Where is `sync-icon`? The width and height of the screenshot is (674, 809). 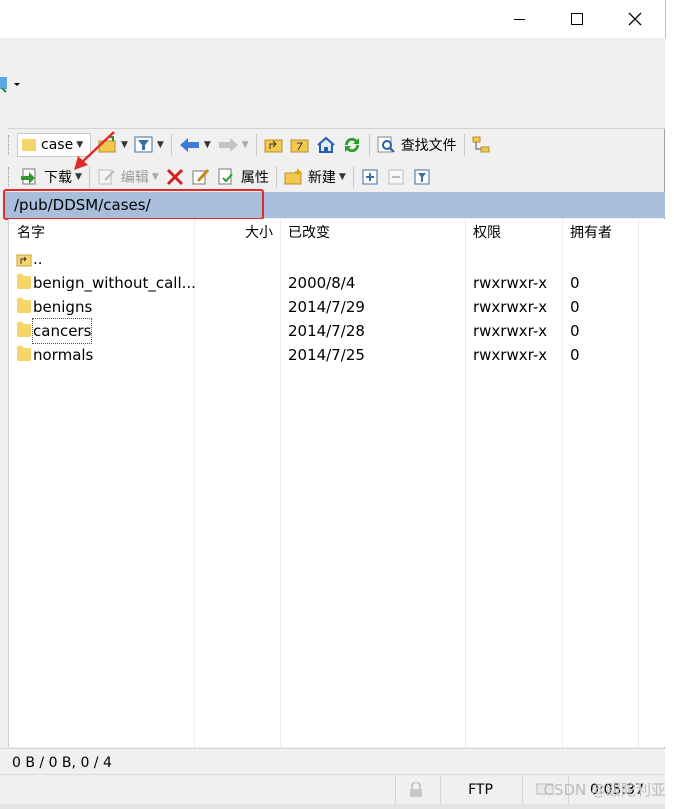
sync-icon is located at coordinates (10, 85).